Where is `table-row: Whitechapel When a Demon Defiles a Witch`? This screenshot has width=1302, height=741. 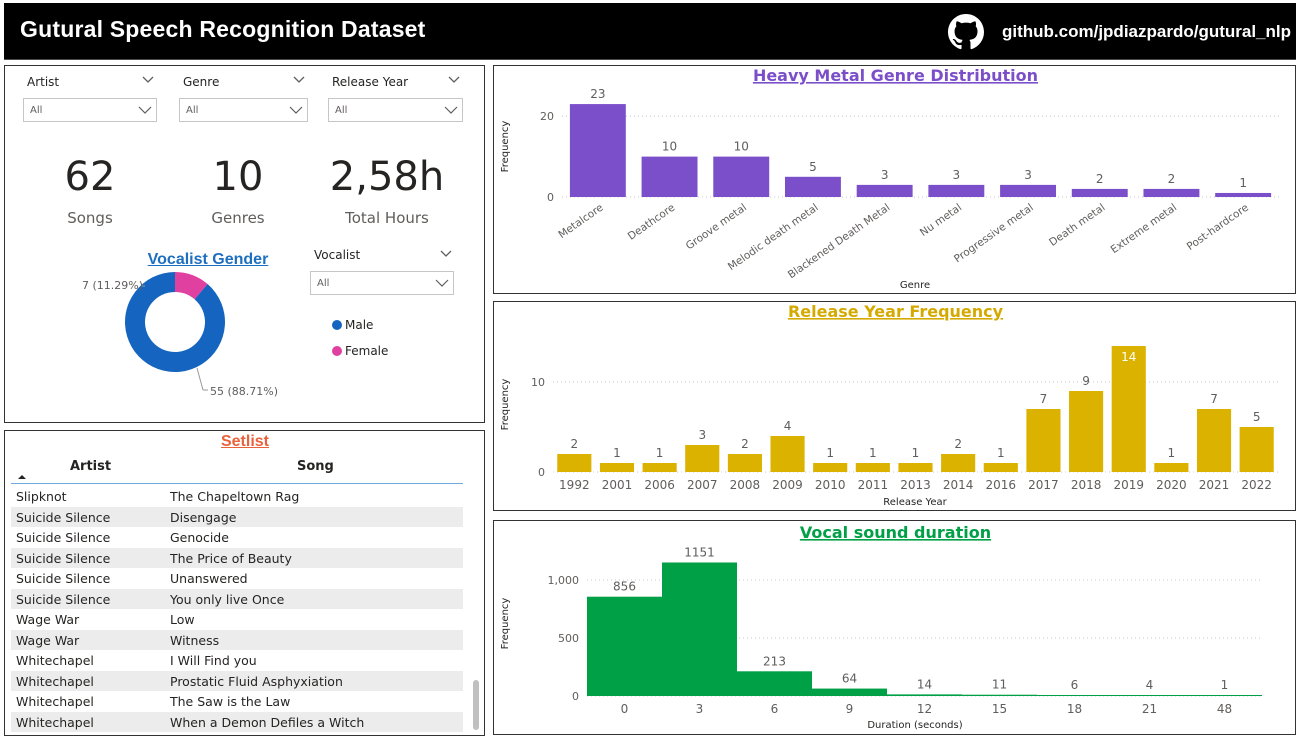
table-row: Whitechapel When a Demon Defiles a Witch is located at coordinates (237, 721).